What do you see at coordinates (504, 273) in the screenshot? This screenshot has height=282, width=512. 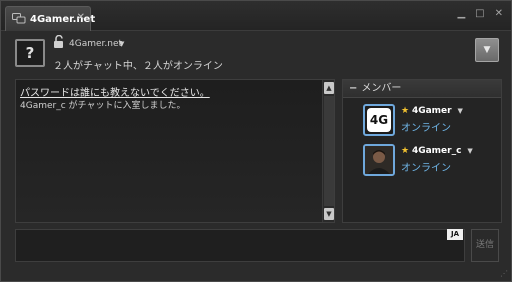 I see `resize-grip-icon: ⋰` at bounding box center [504, 273].